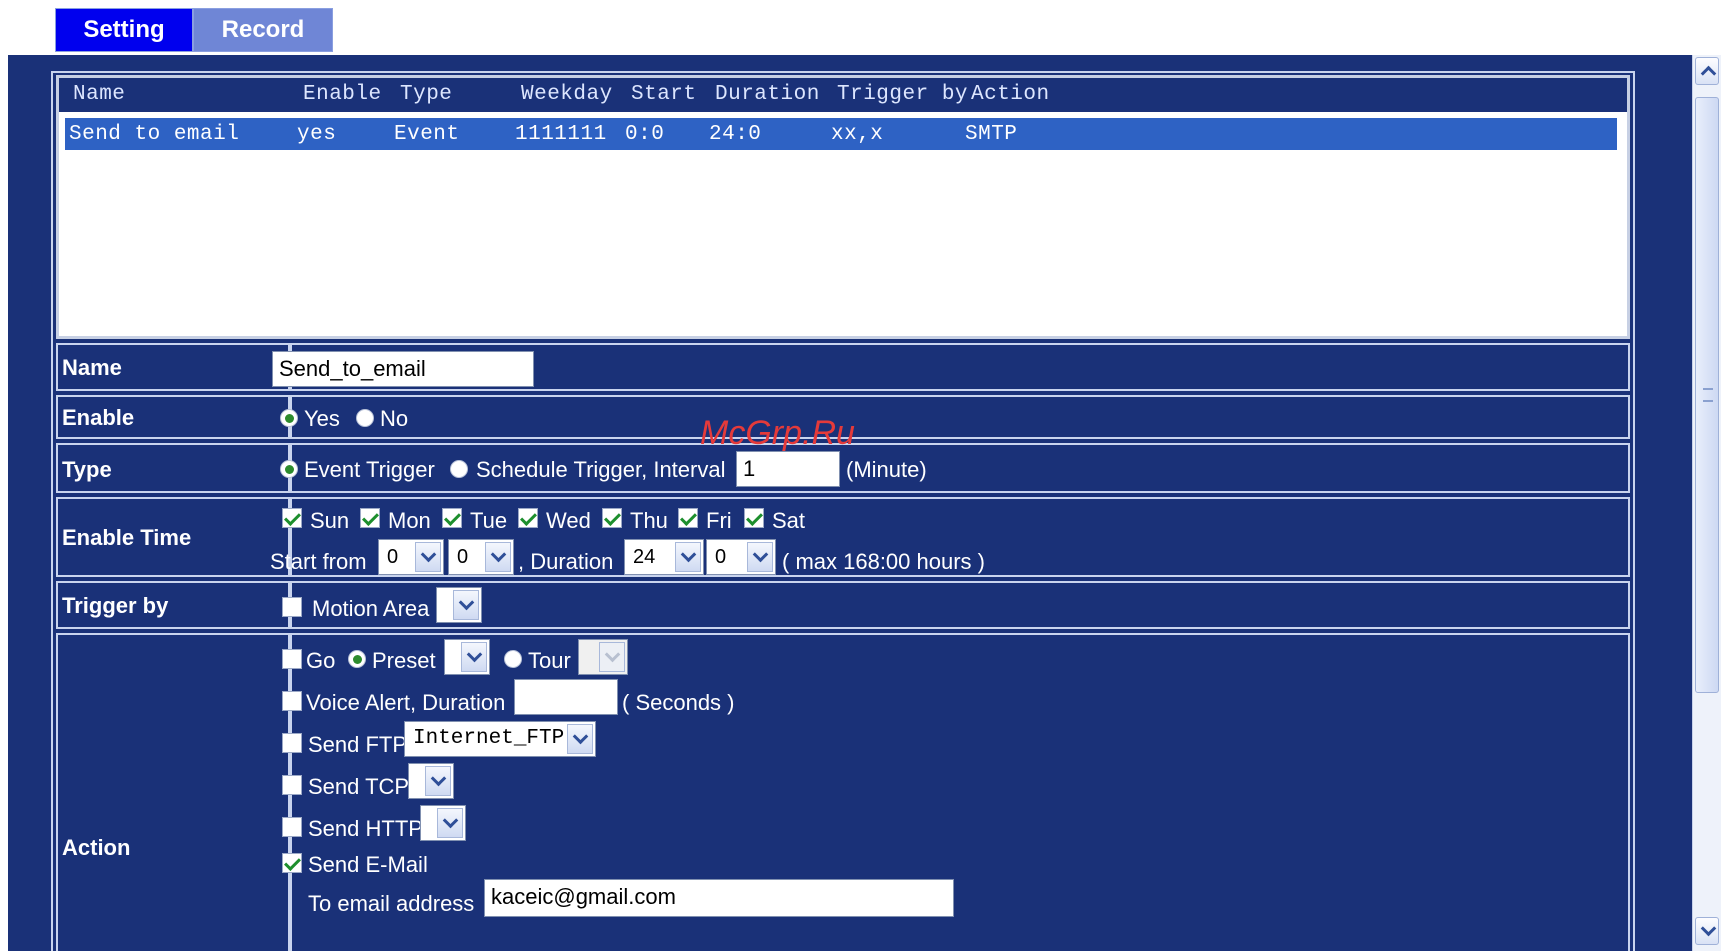 This screenshot has height=951, width=1728. I want to click on seconds-label: ( Seconds ), so click(678, 702).